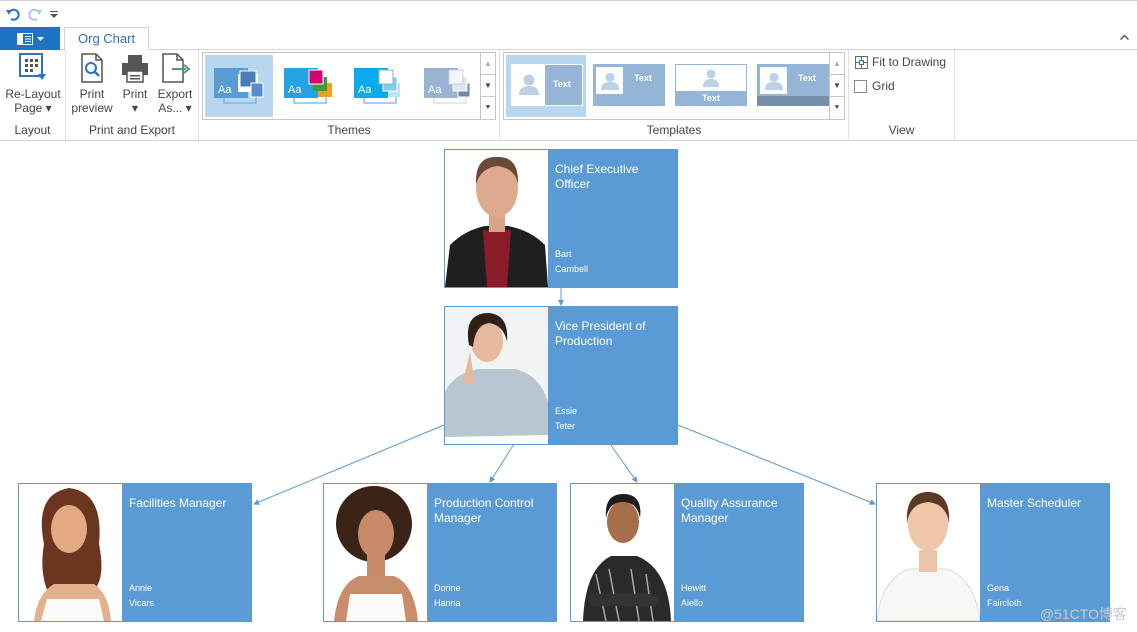 Image resolution: width=1137 pixels, height=632 pixels. What do you see at coordinates (135, 94) in the screenshot?
I see `print-label: Print` at bounding box center [135, 94].